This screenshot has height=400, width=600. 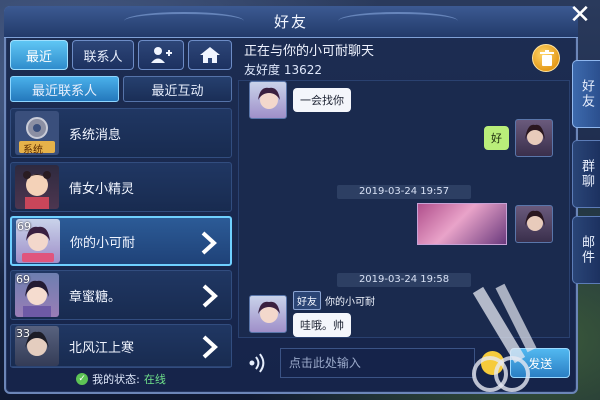 I want to click on window-title-bar: 好友, so click(x=291, y=22).